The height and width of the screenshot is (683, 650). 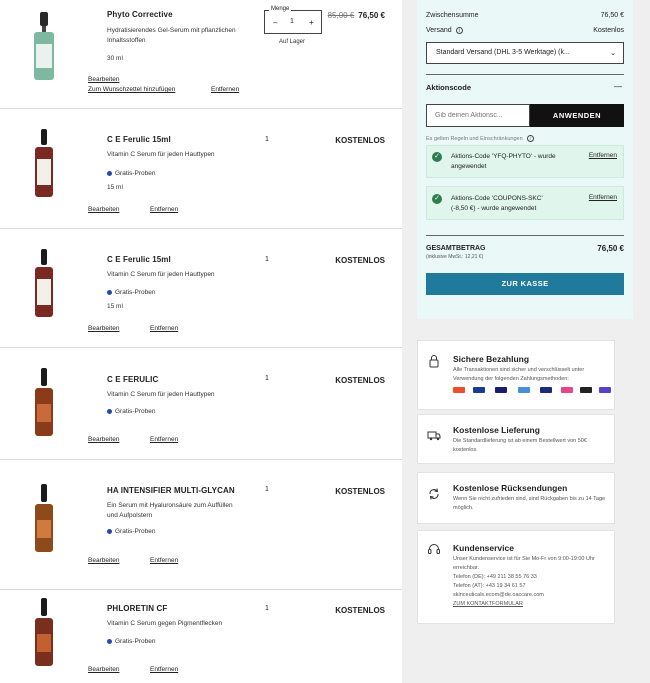 What do you see at coordinates (165, 623) in the screenshot?
I see `product-description: Vitamin C Serum gegen Pigmentflecken` at bounding box center [165, 623].